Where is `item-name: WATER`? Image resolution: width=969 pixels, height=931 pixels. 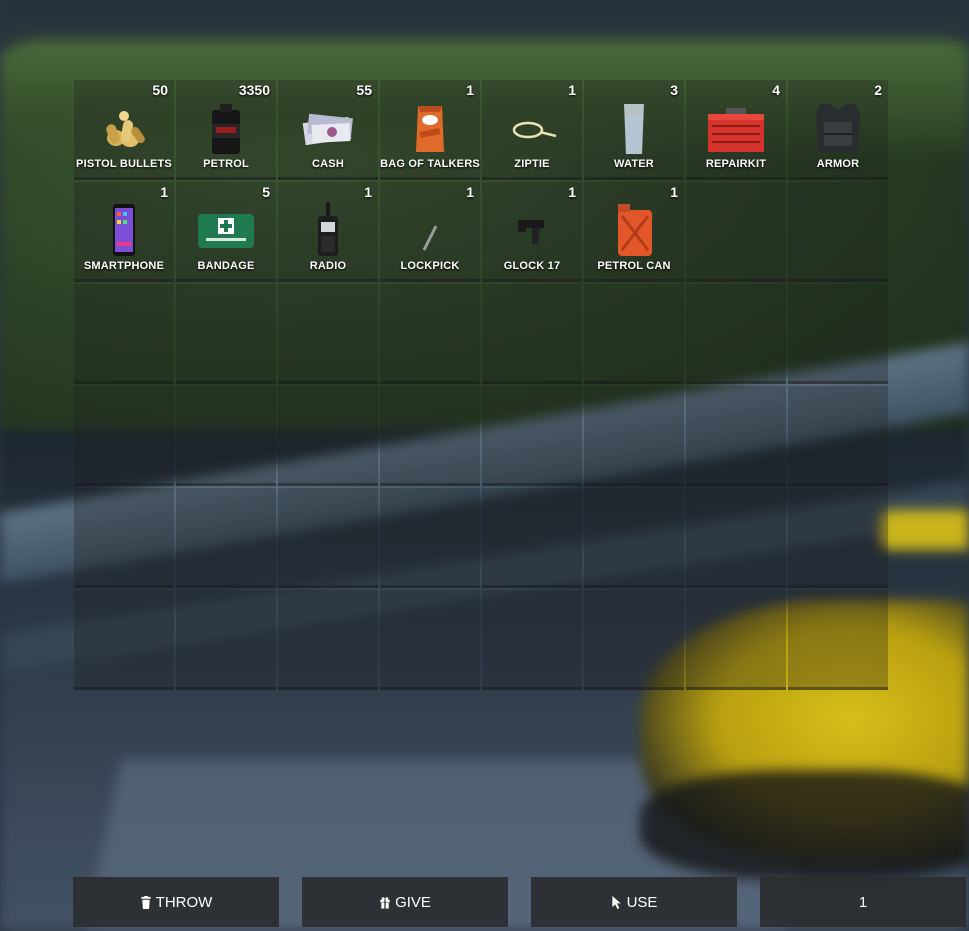 item-name: WATER is located at coordinates (634, 164).